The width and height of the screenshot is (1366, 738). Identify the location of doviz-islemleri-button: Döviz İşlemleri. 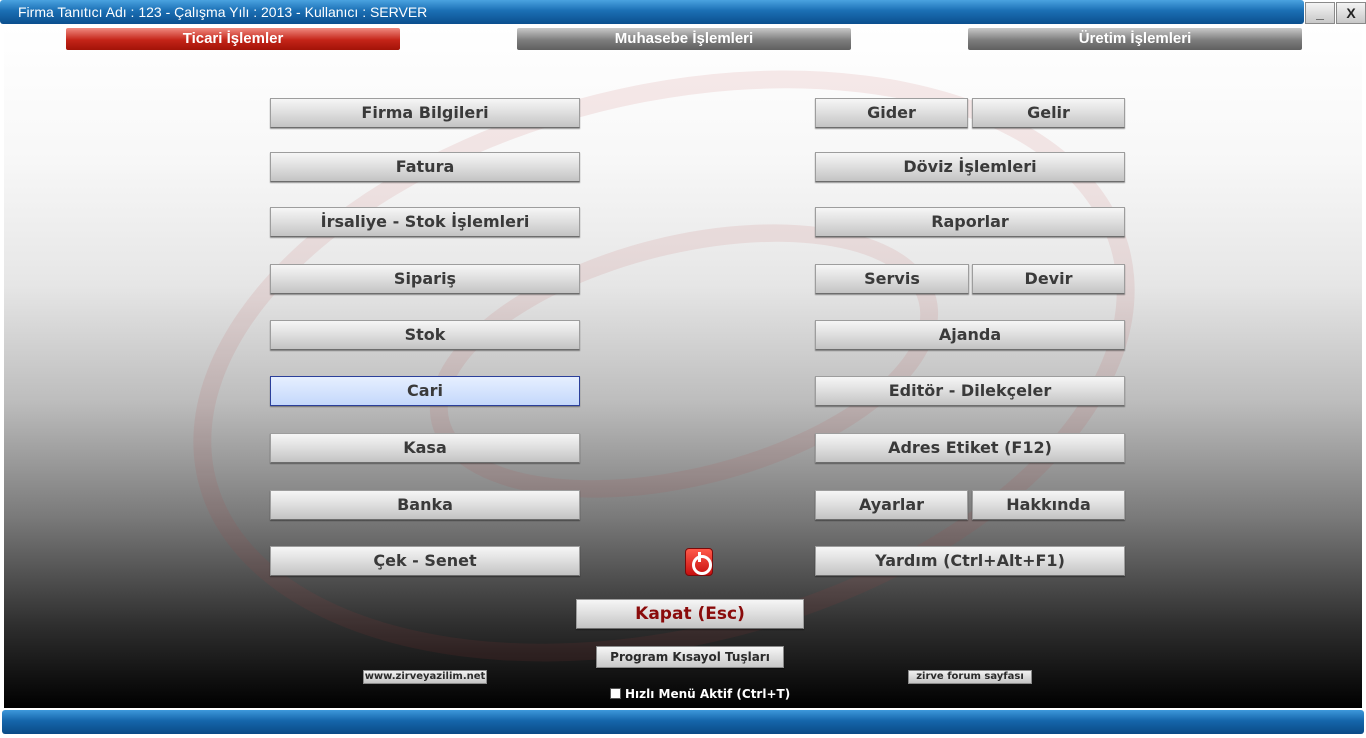
(970, 167).